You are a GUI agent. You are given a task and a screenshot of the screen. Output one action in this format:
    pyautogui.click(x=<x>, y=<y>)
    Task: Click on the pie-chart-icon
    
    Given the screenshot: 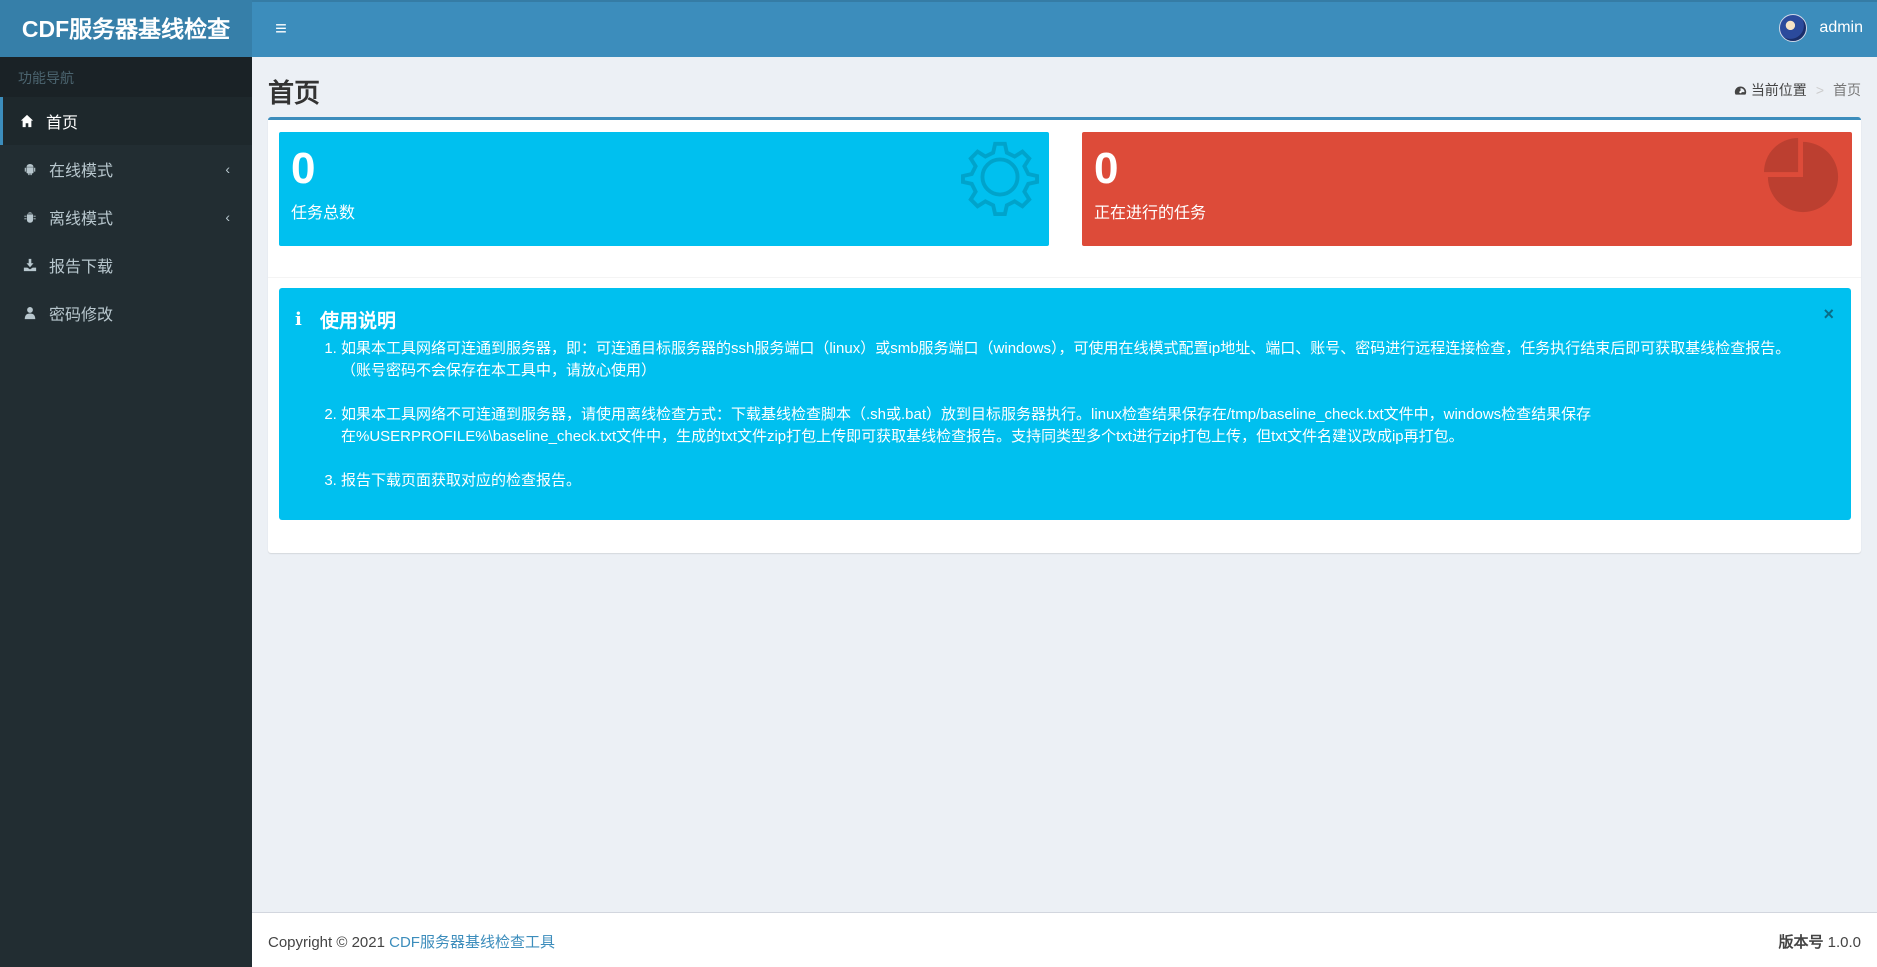 What is the action you would take?
    pyautogui.click(x=1801, y=175)
    